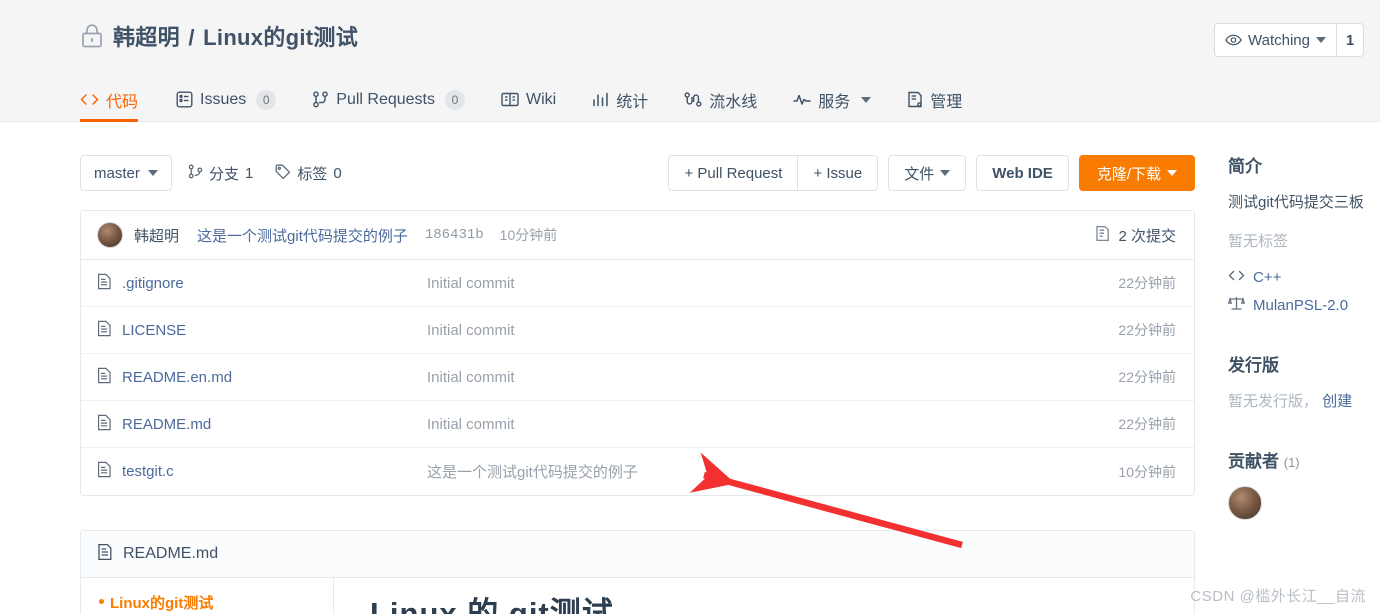 The width and height of the screenshot is (1380, 614). I want to click on readme-panel: README.md Linux的git测试 Linux 的 git测试, so click(637, 572).